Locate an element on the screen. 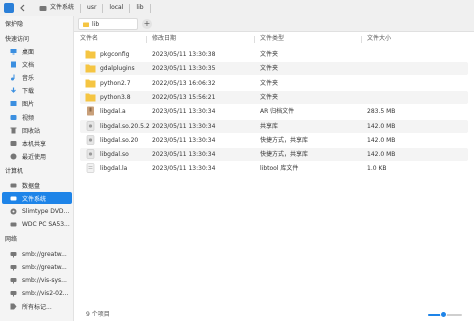  file-type: libtool 库文件 is located at coordinates (279, 169).